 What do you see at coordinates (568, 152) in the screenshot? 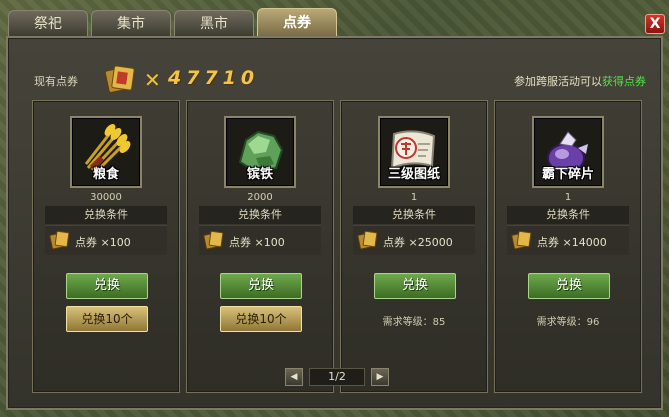
I see `item-slot: 霸下碎片` at bounding box center [568, 152].